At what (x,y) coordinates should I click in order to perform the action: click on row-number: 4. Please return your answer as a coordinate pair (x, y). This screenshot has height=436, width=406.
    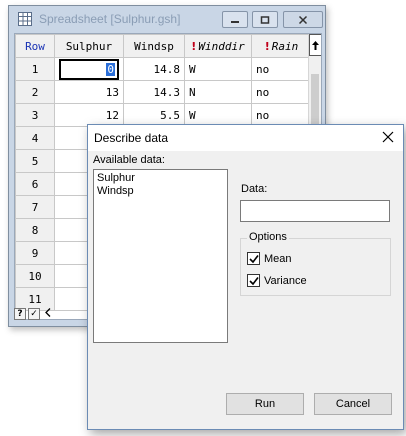
    Looking at the image, I should click on (35, 138).